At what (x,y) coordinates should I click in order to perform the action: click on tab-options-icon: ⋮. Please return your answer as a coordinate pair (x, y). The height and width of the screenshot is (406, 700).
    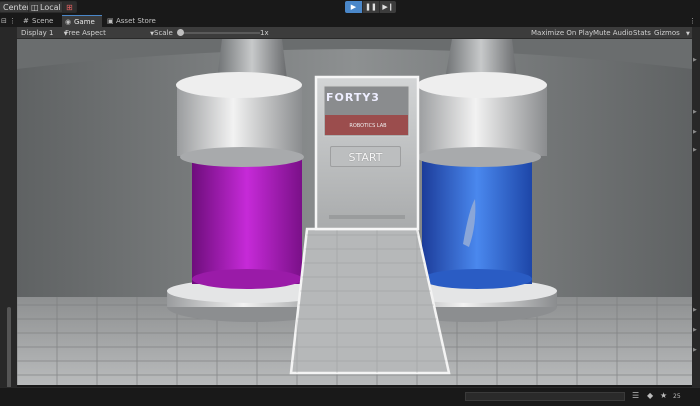
    Looking at the image, I should click on (692, 21).